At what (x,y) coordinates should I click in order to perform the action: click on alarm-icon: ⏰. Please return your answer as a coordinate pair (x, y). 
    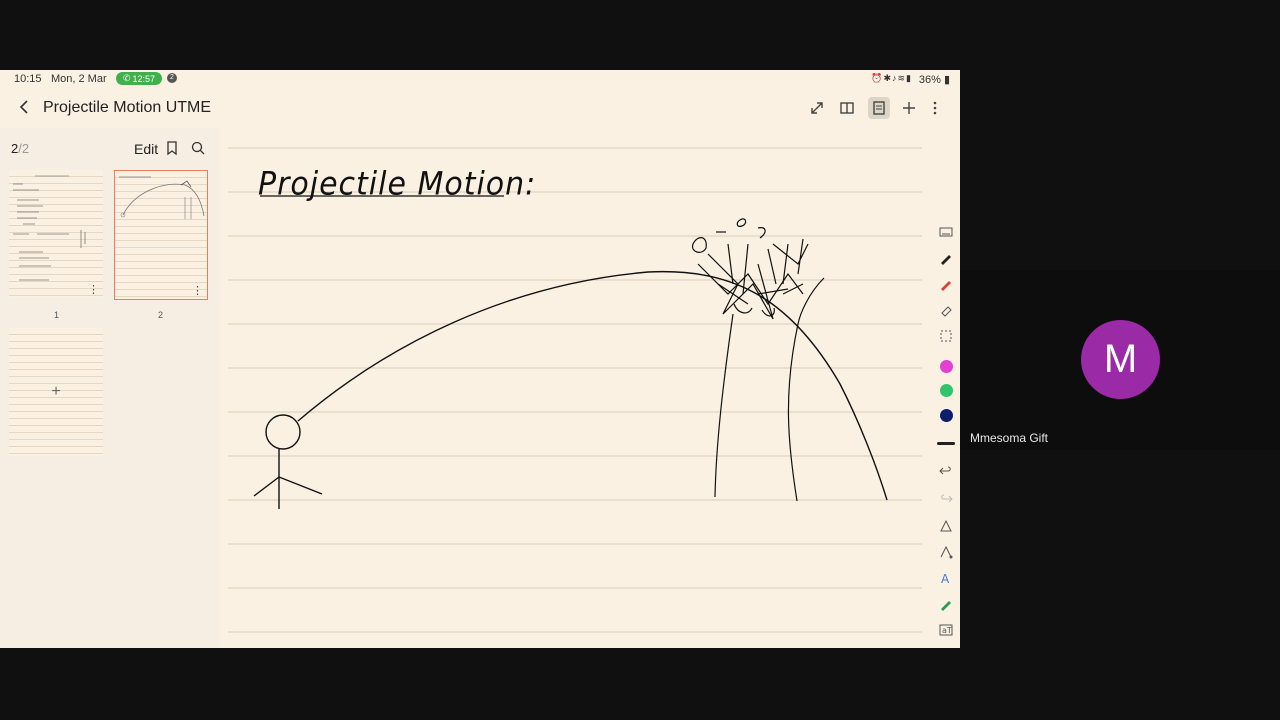
    Looking at the image, I should click on (877, 78).